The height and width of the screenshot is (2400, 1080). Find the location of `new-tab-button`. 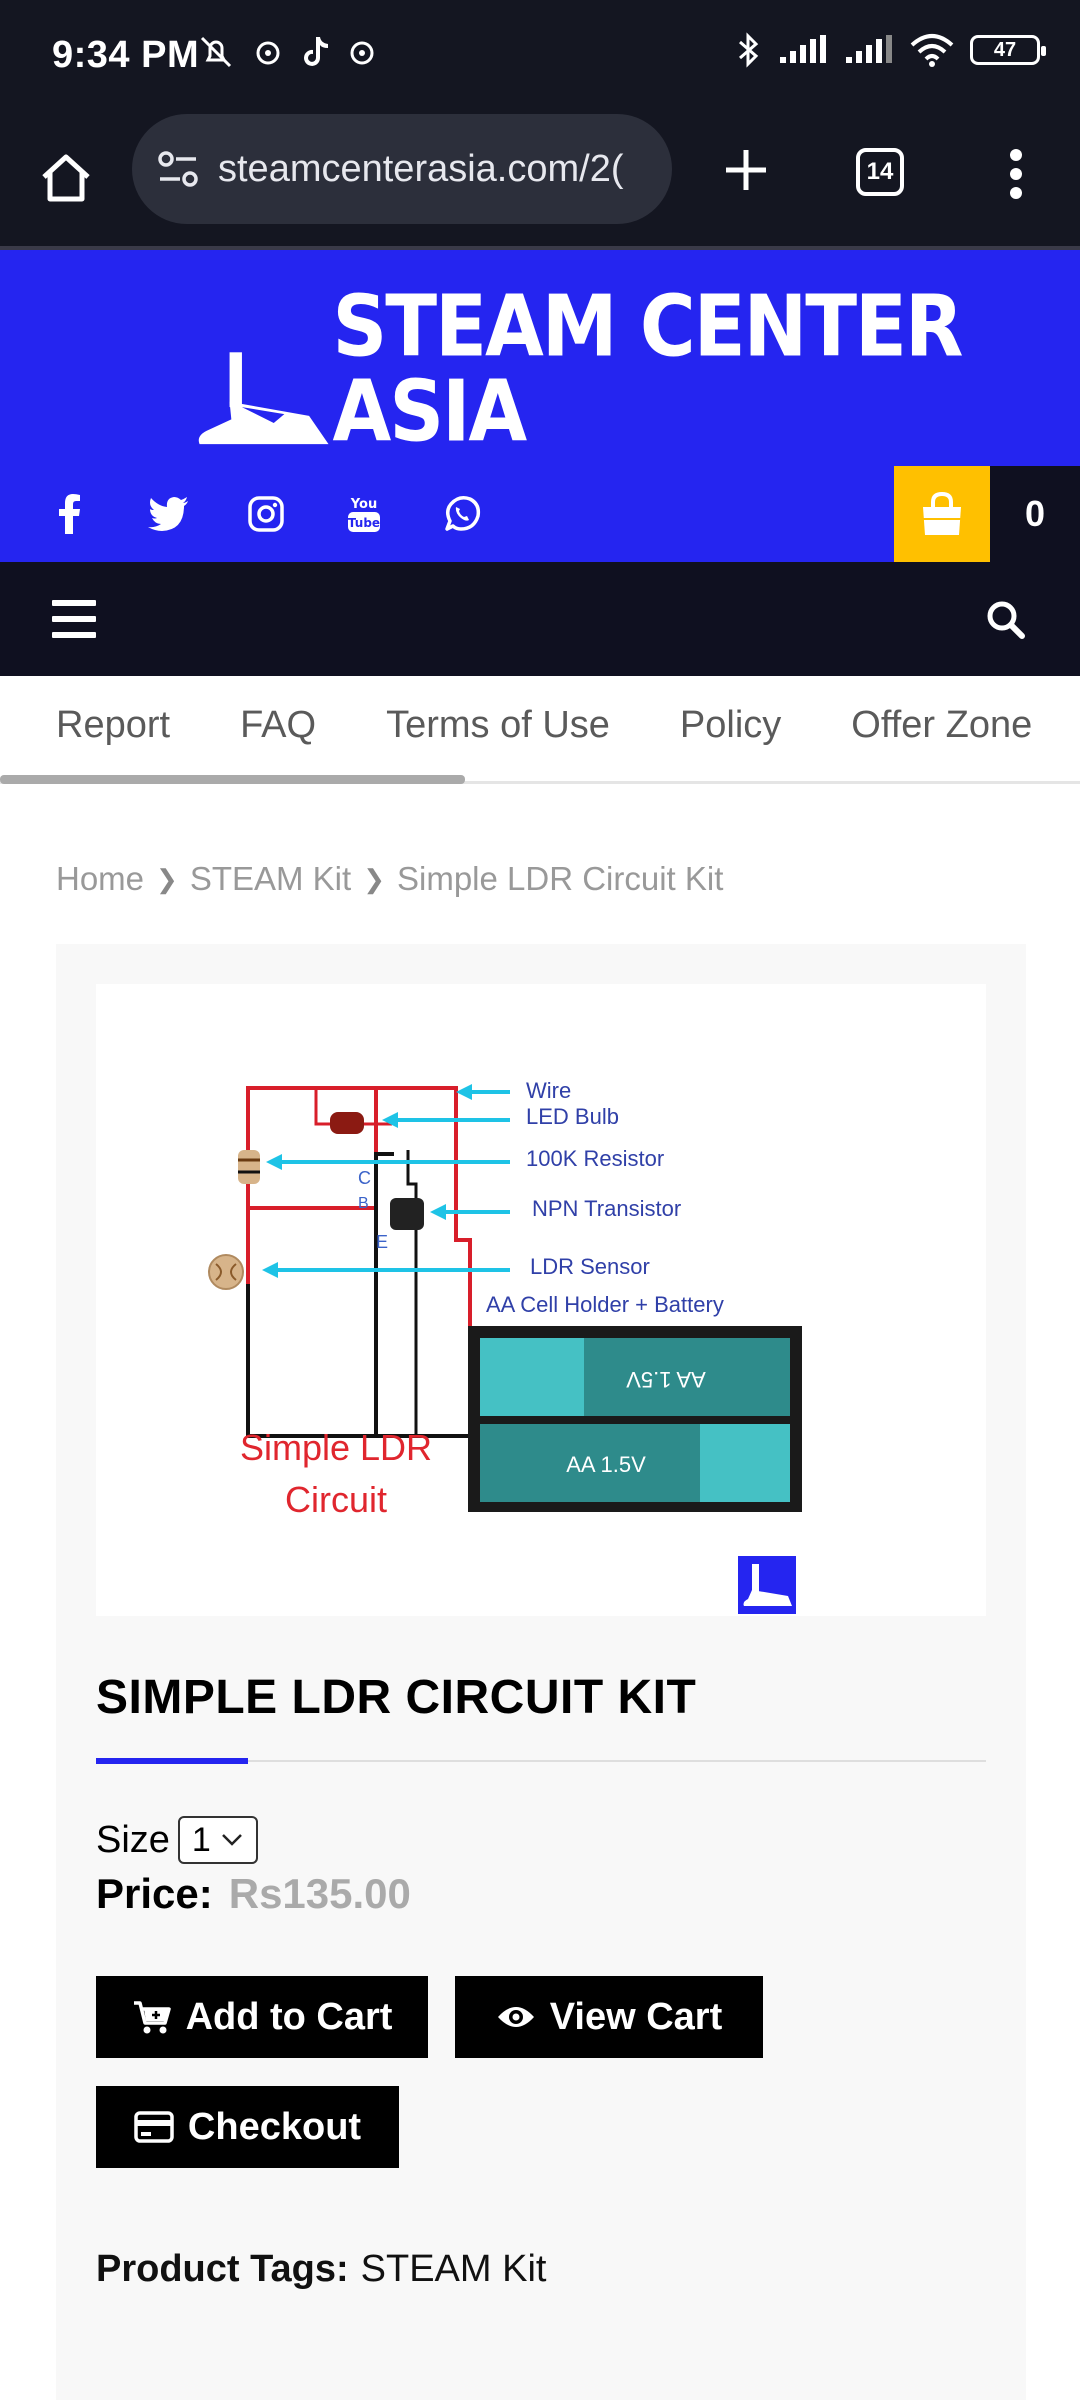

new-tab-button is located at coordinates (746, 170).